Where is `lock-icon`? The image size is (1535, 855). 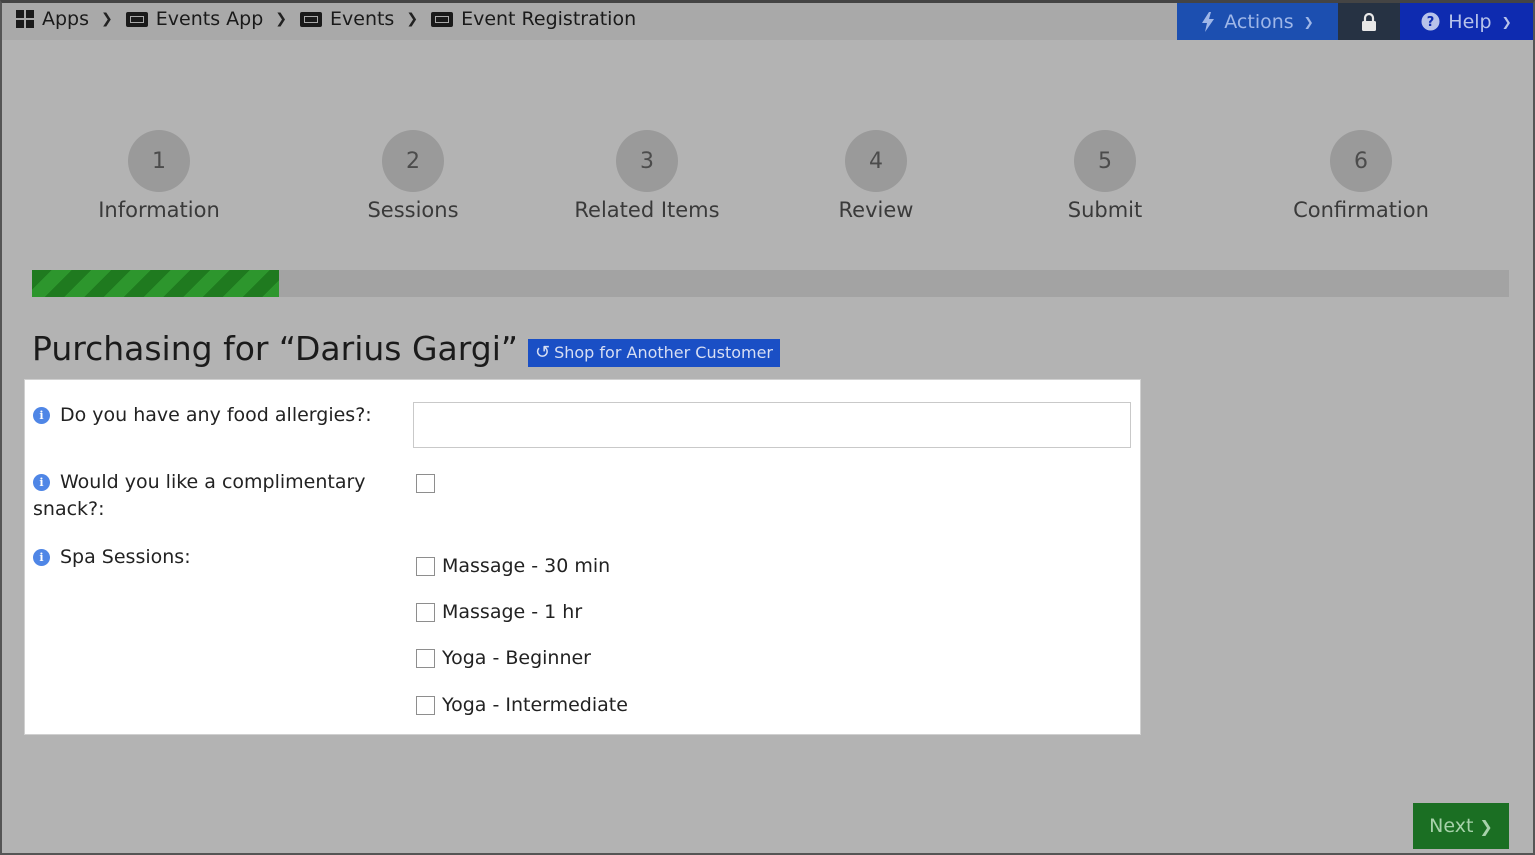 lock-icon is located at coordinates (1369, 21).